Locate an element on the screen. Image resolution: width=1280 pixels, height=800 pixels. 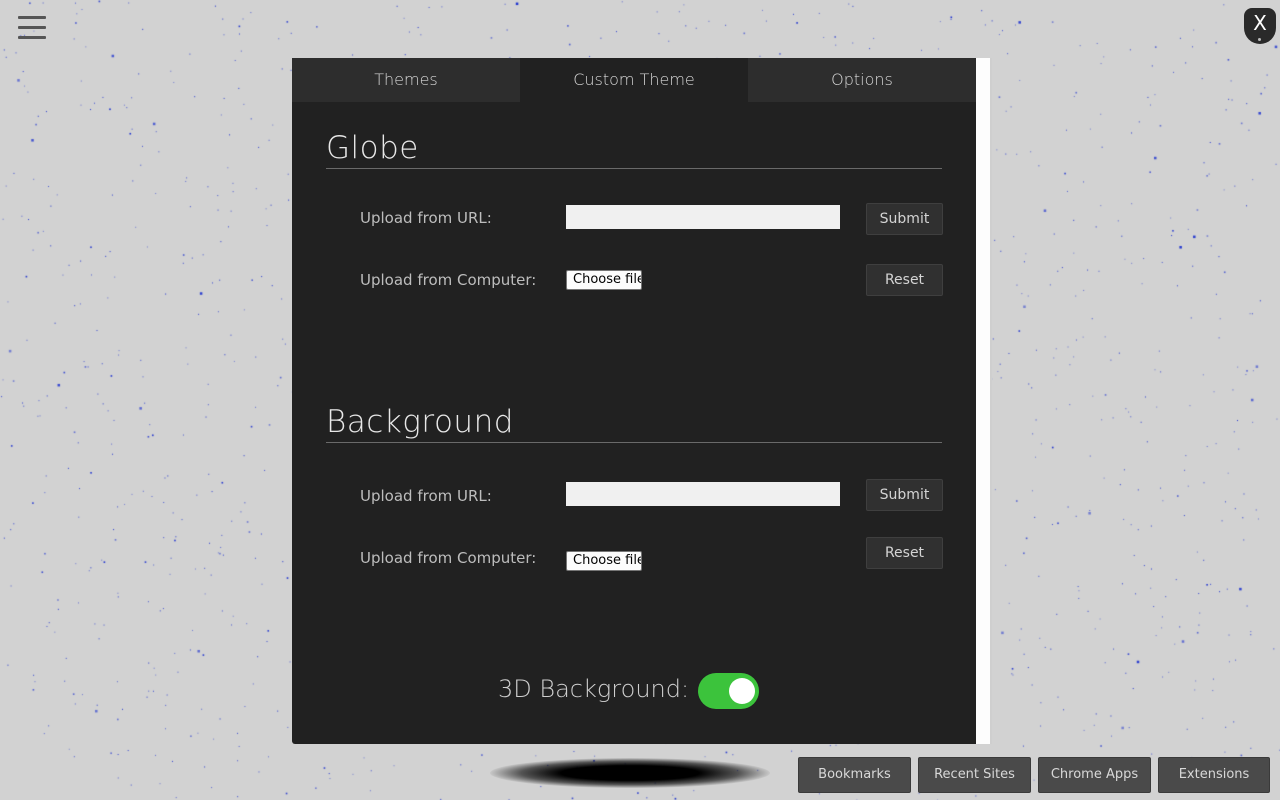
tab-themes: Themes is located at coordinates (406, 80).